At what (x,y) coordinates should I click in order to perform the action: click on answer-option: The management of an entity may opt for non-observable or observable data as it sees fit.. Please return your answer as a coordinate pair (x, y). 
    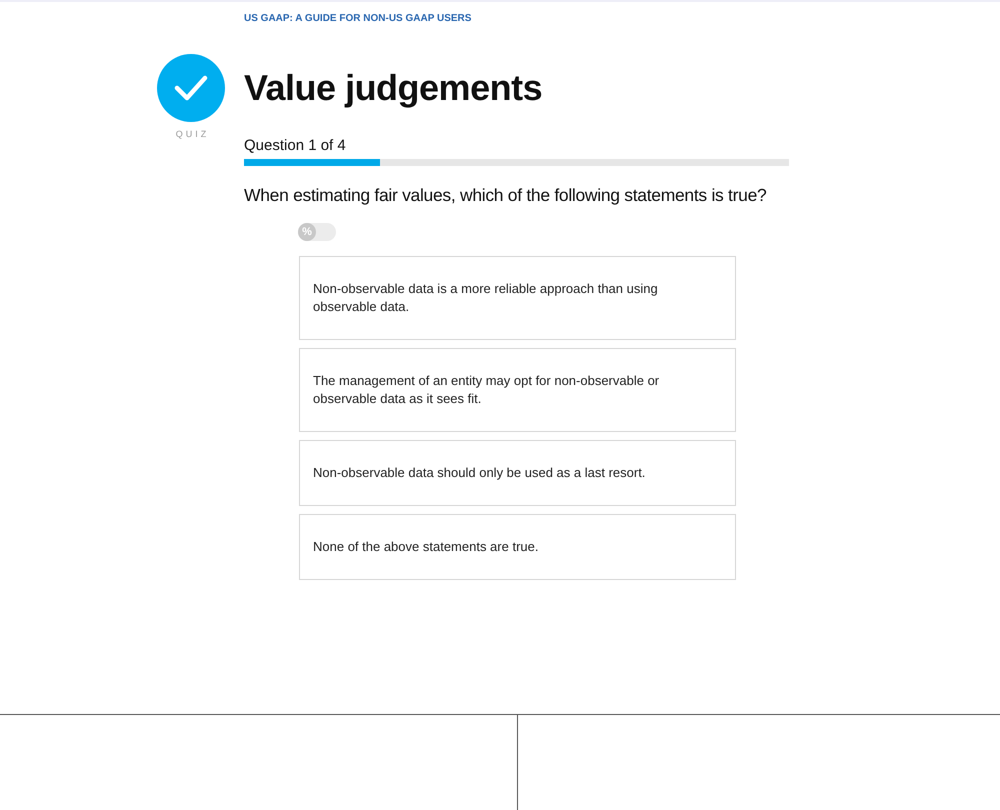
    Looking at the image, I should click on (517, 390).